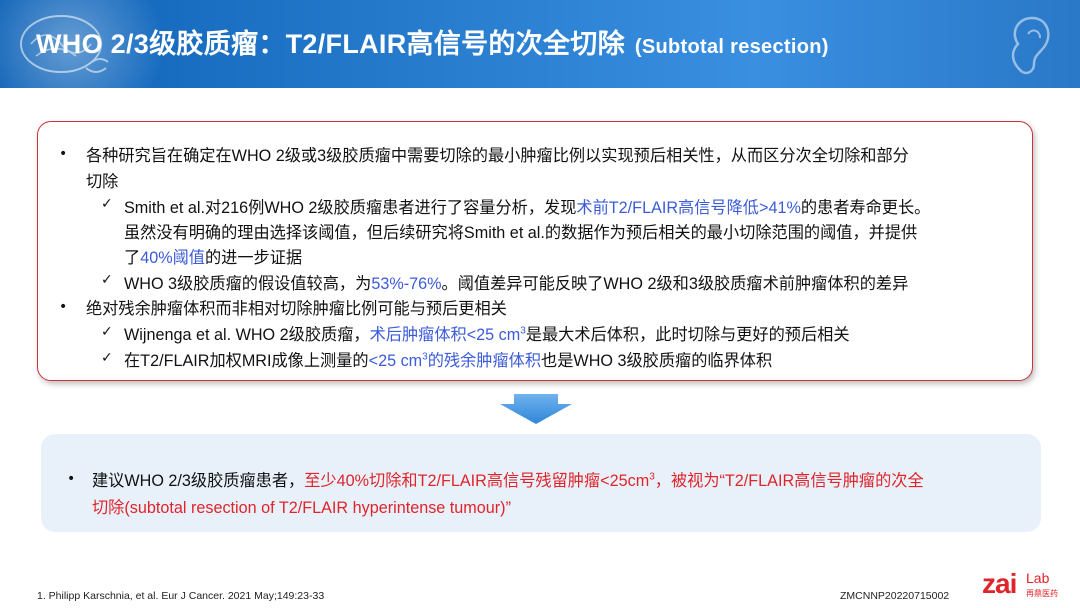  I want to click on logo-cn: 再鼎医药, so click(1042, 593).